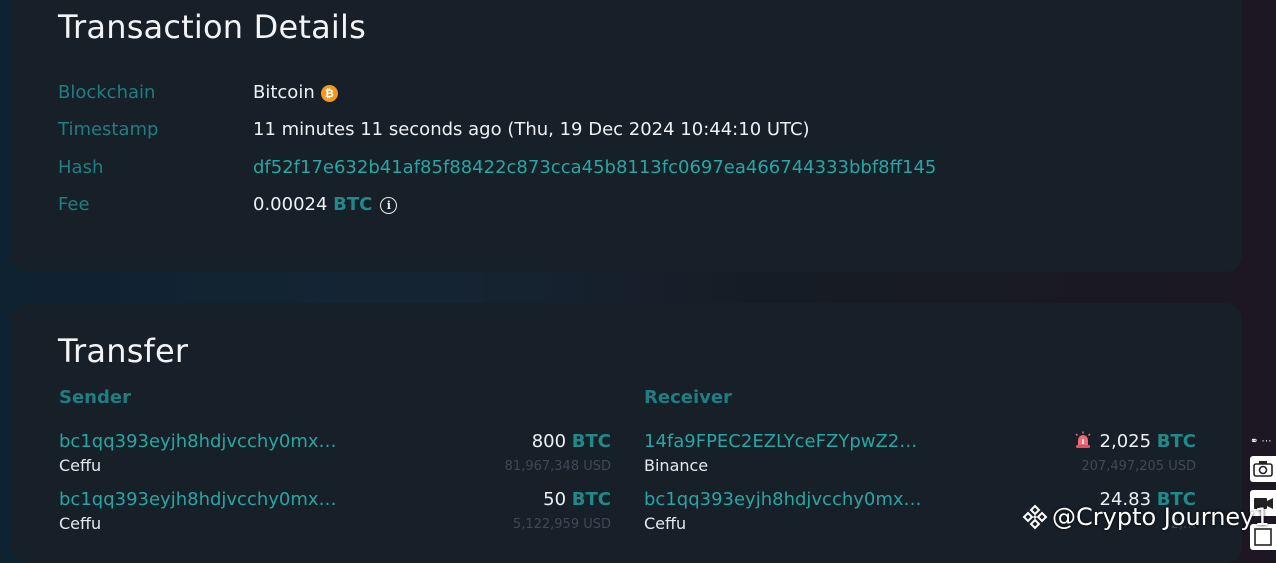 The height and width of the screenshot is (563, 1276). Describe the element at coordinates (95, 397) in the screenshot. I see `sender-heading: Sender` at that location.